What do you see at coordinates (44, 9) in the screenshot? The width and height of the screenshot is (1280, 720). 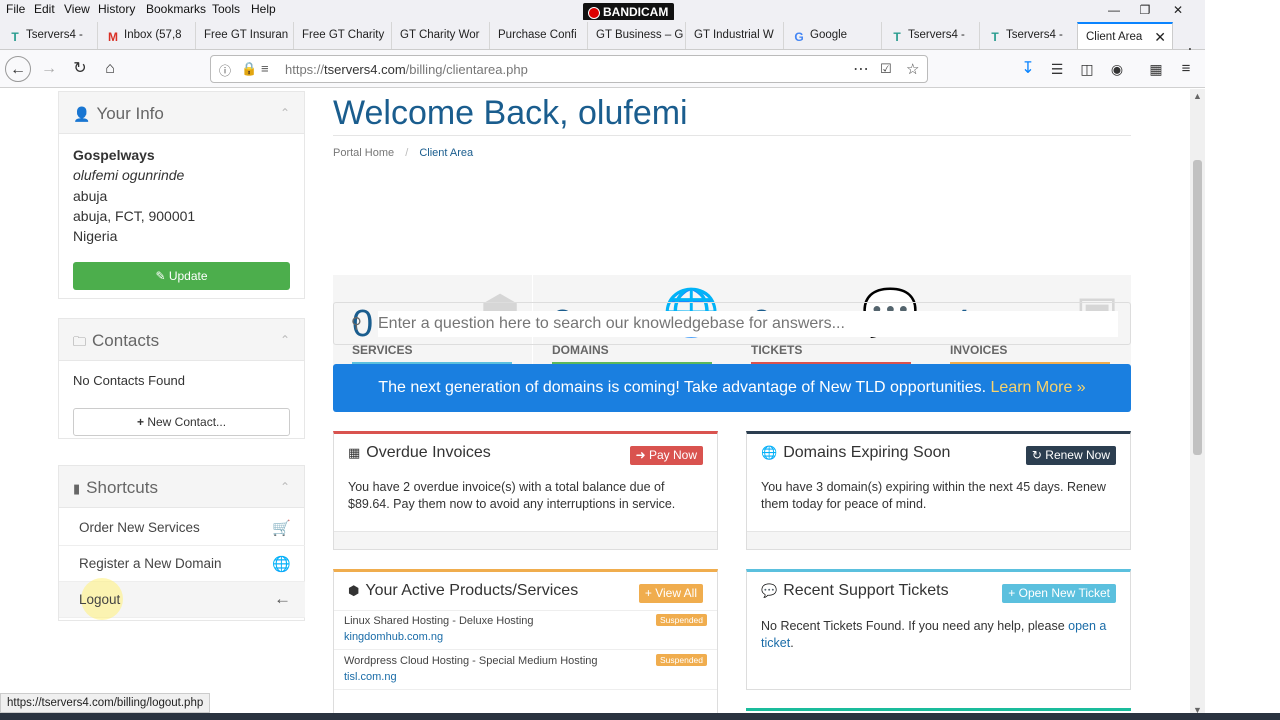 I see `menu-edit: Edit` at bounding box center [44, 9].